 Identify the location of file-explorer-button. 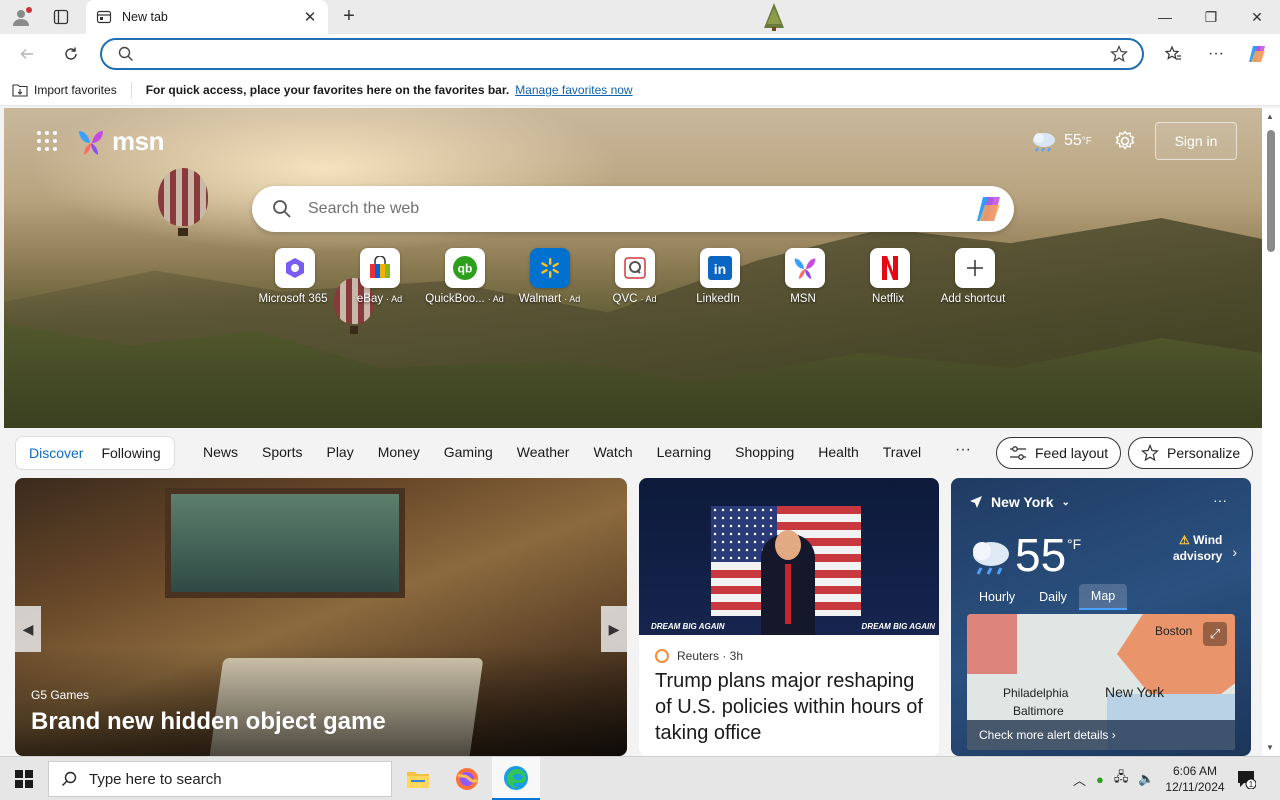
(418, 778).